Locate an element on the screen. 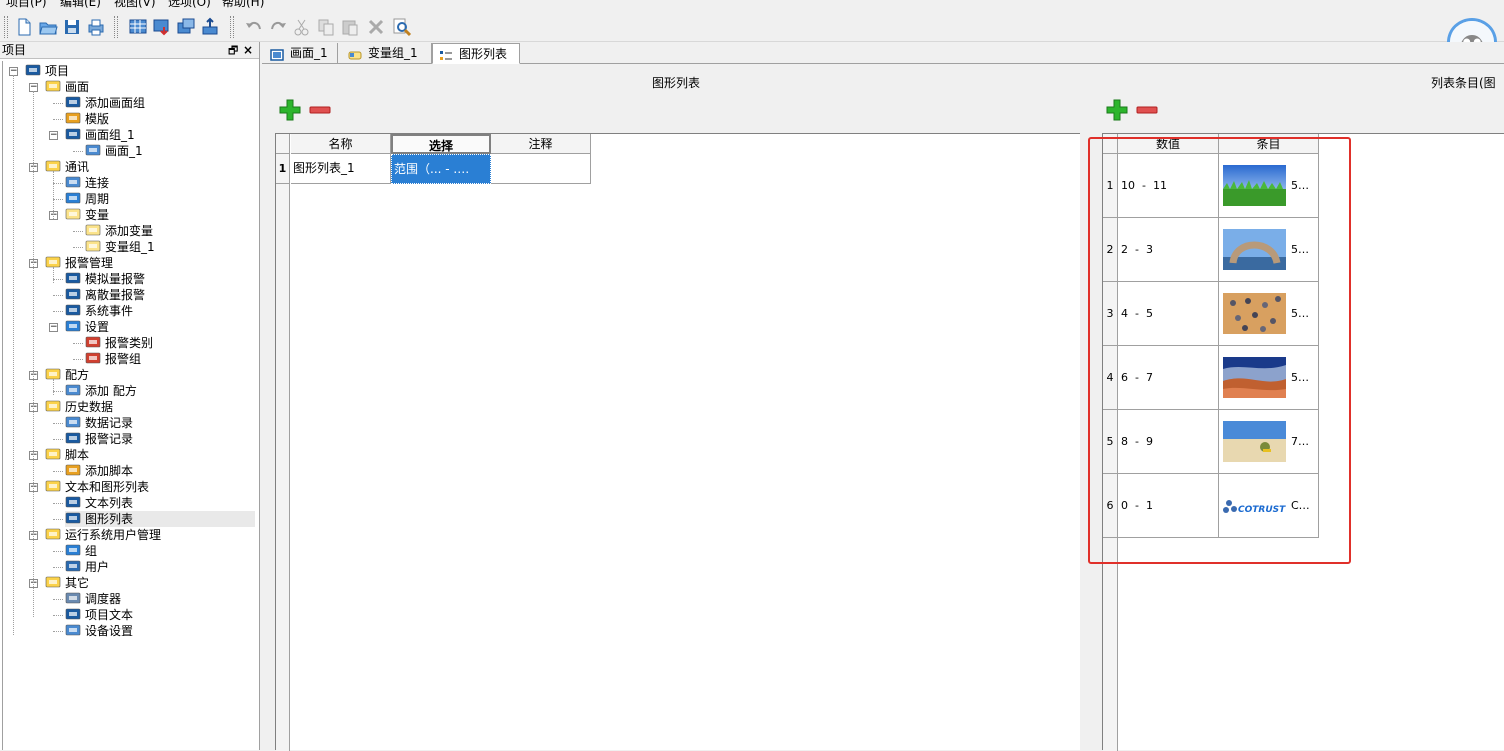 Image resolution: width=1504 pixels, height=751 pixels. tree-item-label: 报警记录 is located at coordinates (109, 439).